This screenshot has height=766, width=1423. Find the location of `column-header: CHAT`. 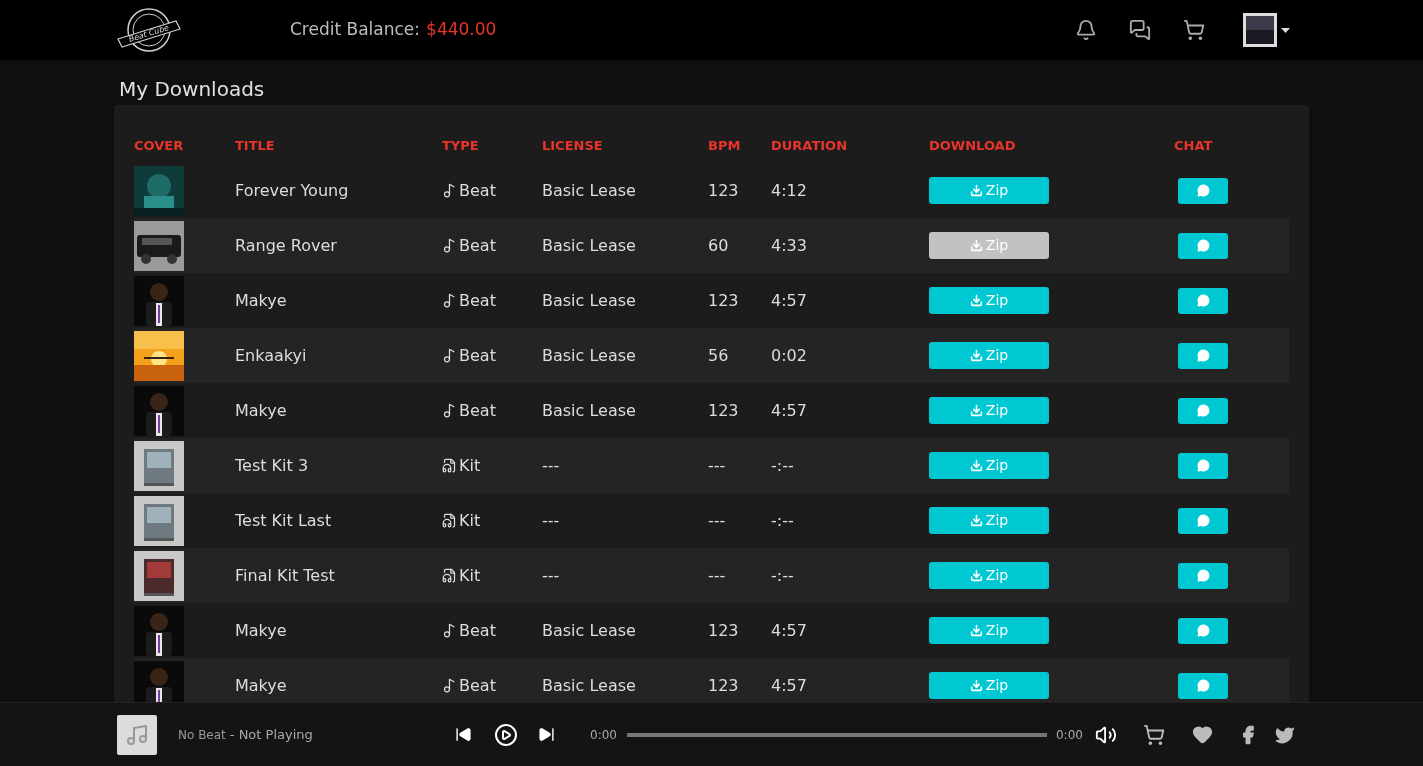

column-header: CHAT is located at coordinates (1193, 146).